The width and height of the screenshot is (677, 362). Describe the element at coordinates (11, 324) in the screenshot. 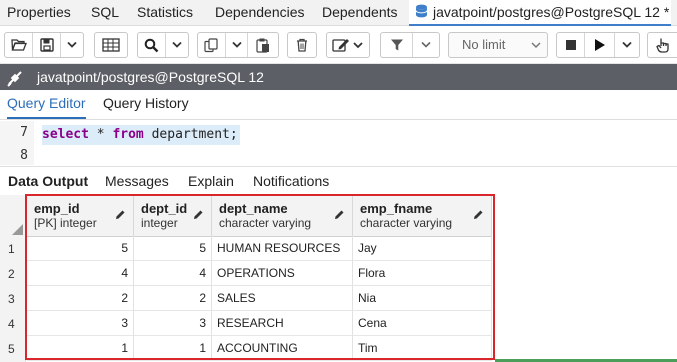

I see `row-number: 4` at that location.